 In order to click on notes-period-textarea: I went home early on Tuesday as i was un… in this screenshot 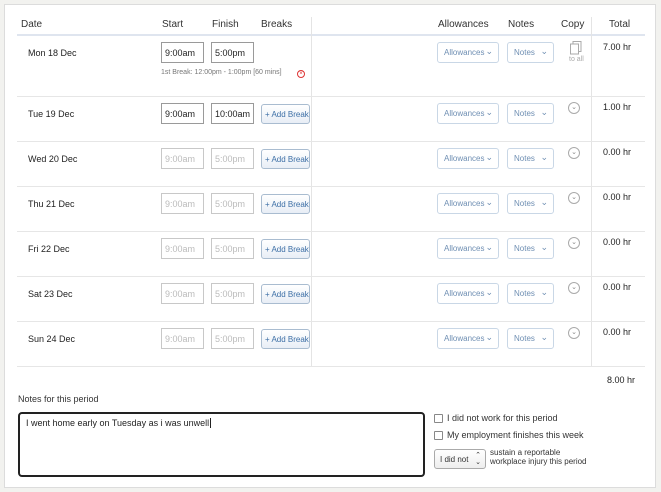, I will do `click(221, 444)`.